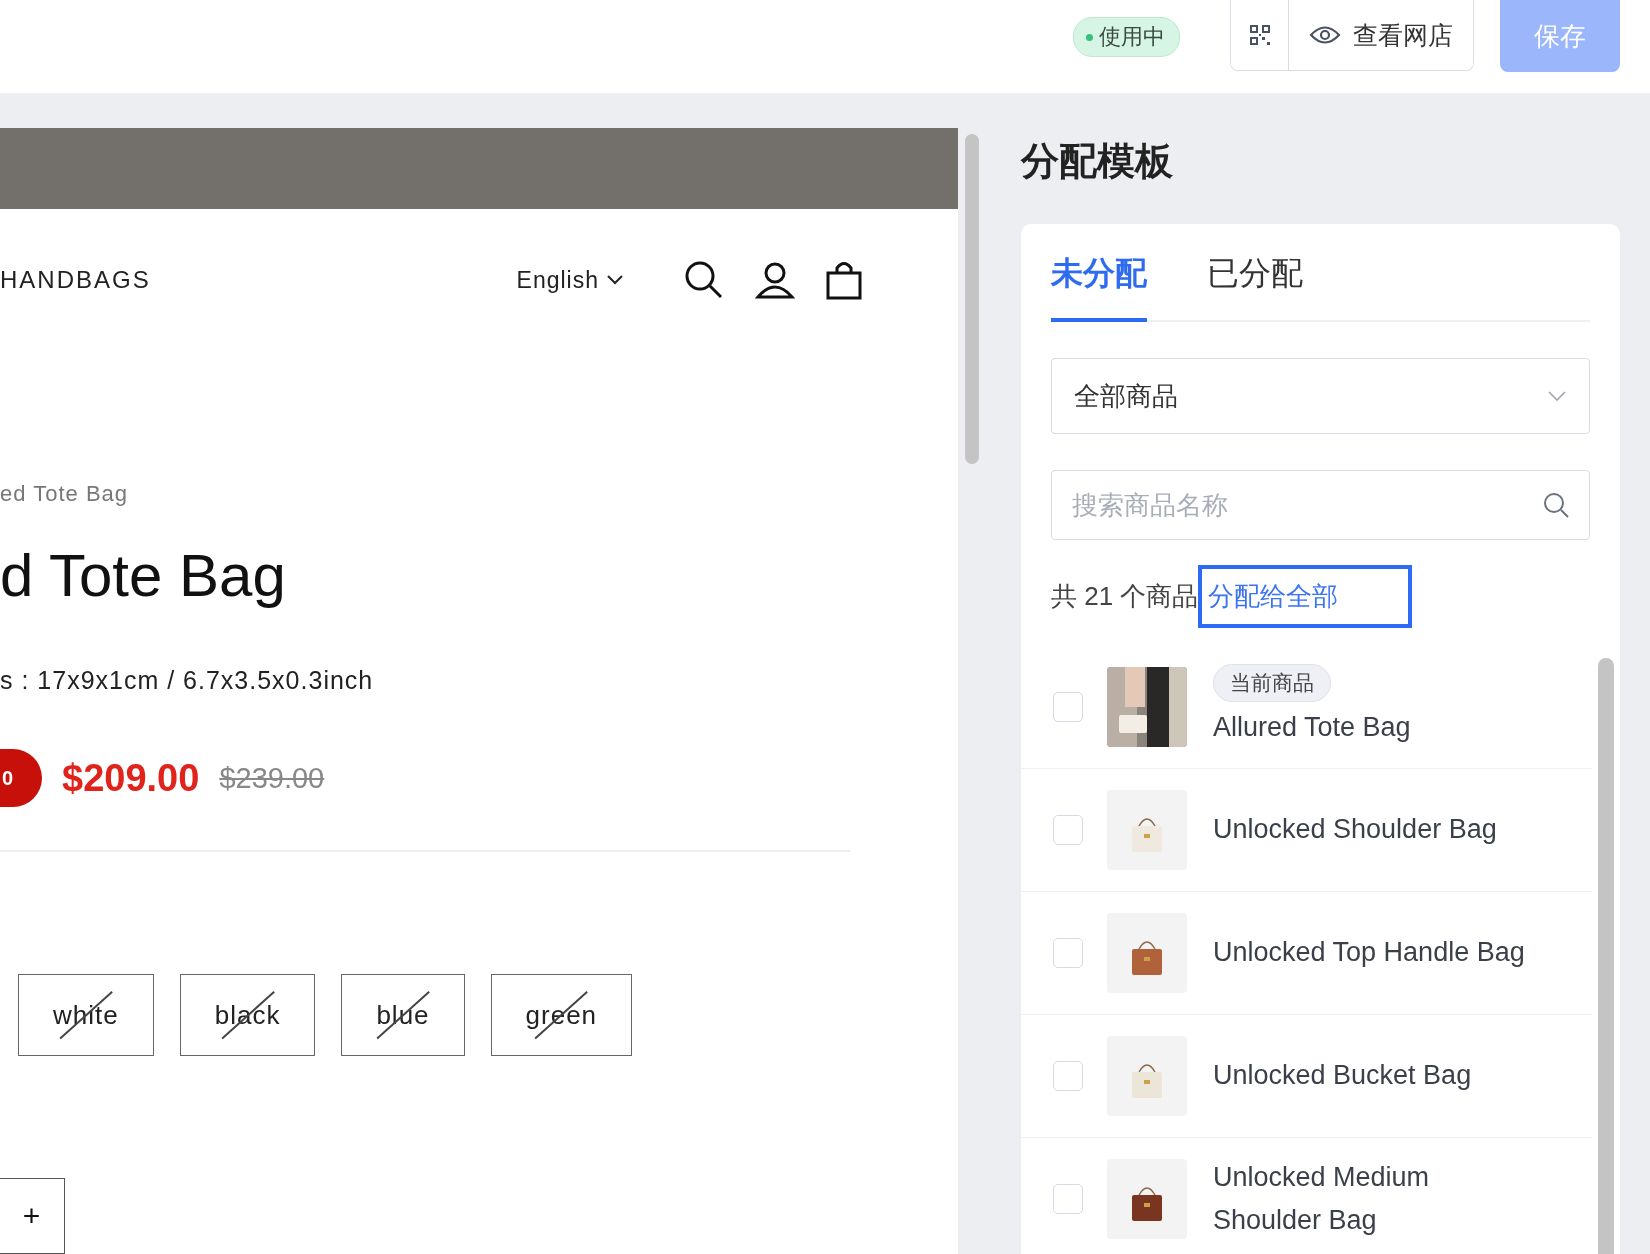  I want to click on shopping-bag-icon, so click(844, 280).